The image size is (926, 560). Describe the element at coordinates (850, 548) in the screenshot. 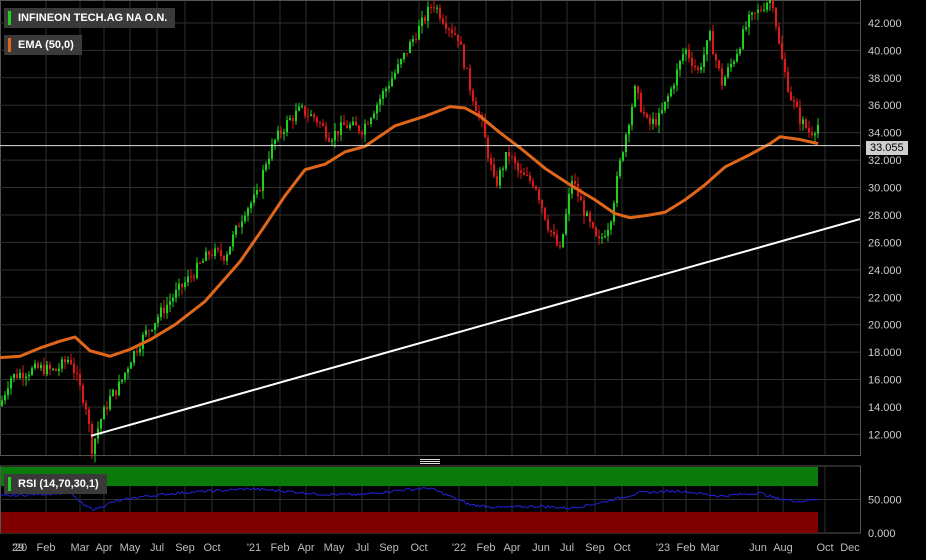

I see `time-tick-label: Dec` at that location.